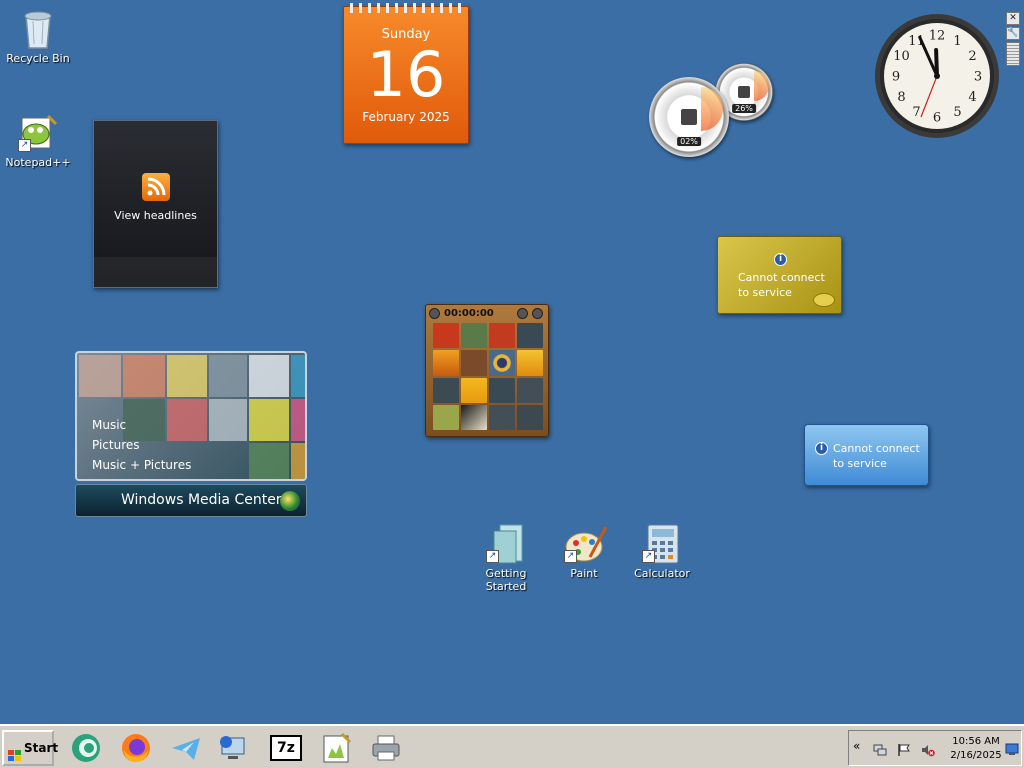 The width and height of the screenshot is (1024, 768). What do you see at coordinates (976, 741) in the screenshot?
I see `tray-clock-time: 10:56 AM` at bounding box center [976, 741].